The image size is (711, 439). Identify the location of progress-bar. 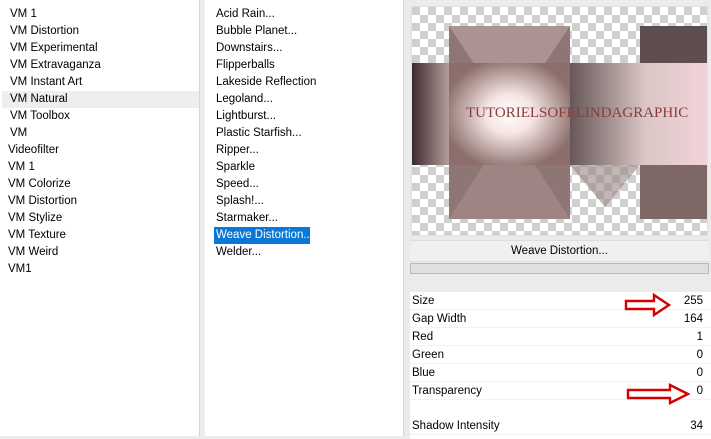
(559, 268).